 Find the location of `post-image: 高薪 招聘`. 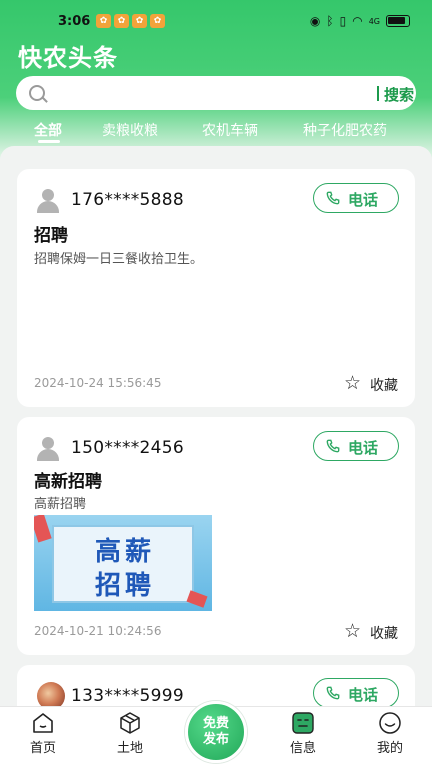

post-image: 高薪 招聘 is located at coordinates (123, 563).